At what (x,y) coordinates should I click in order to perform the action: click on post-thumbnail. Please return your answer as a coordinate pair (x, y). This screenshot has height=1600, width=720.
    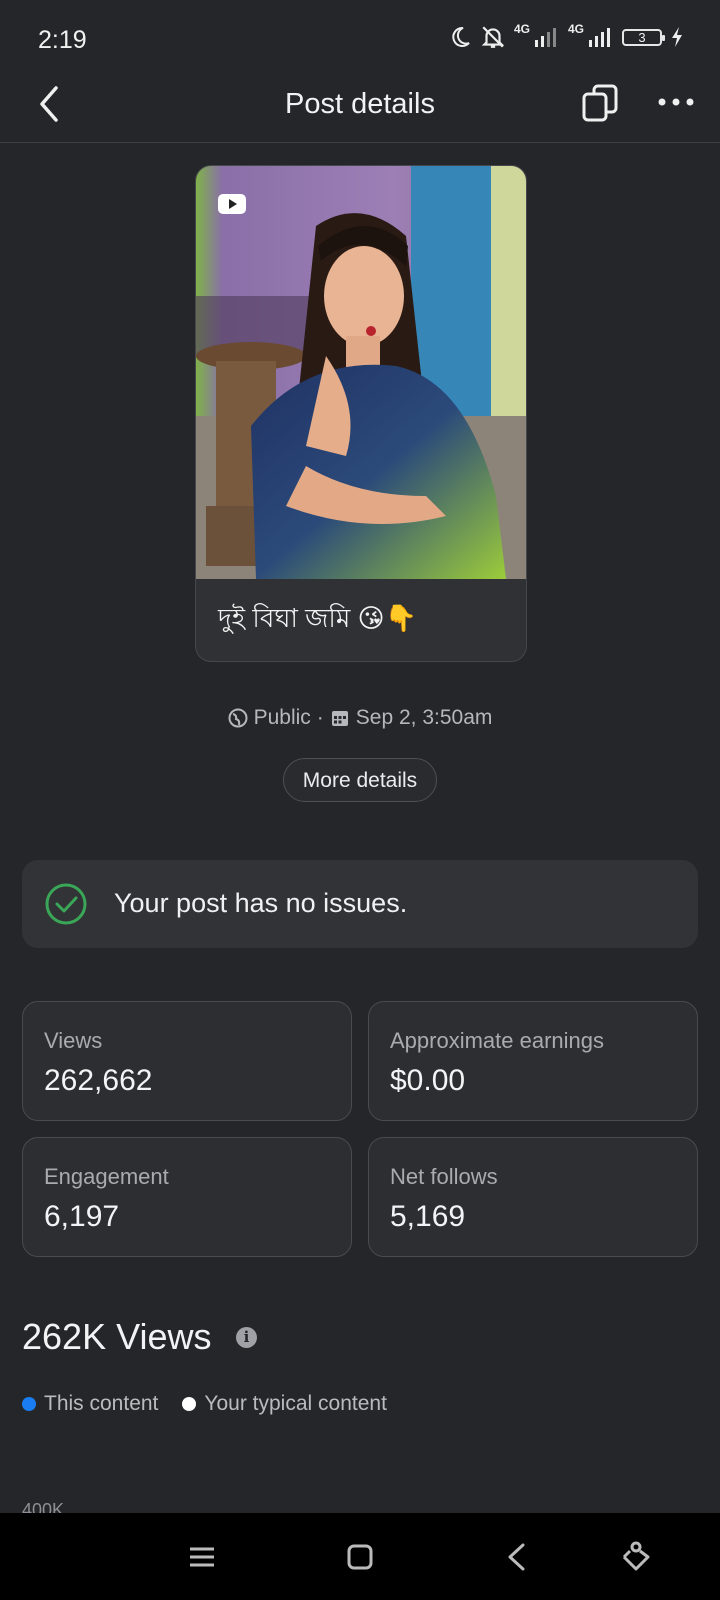
    Looking at the image, I should click on (361, 372).